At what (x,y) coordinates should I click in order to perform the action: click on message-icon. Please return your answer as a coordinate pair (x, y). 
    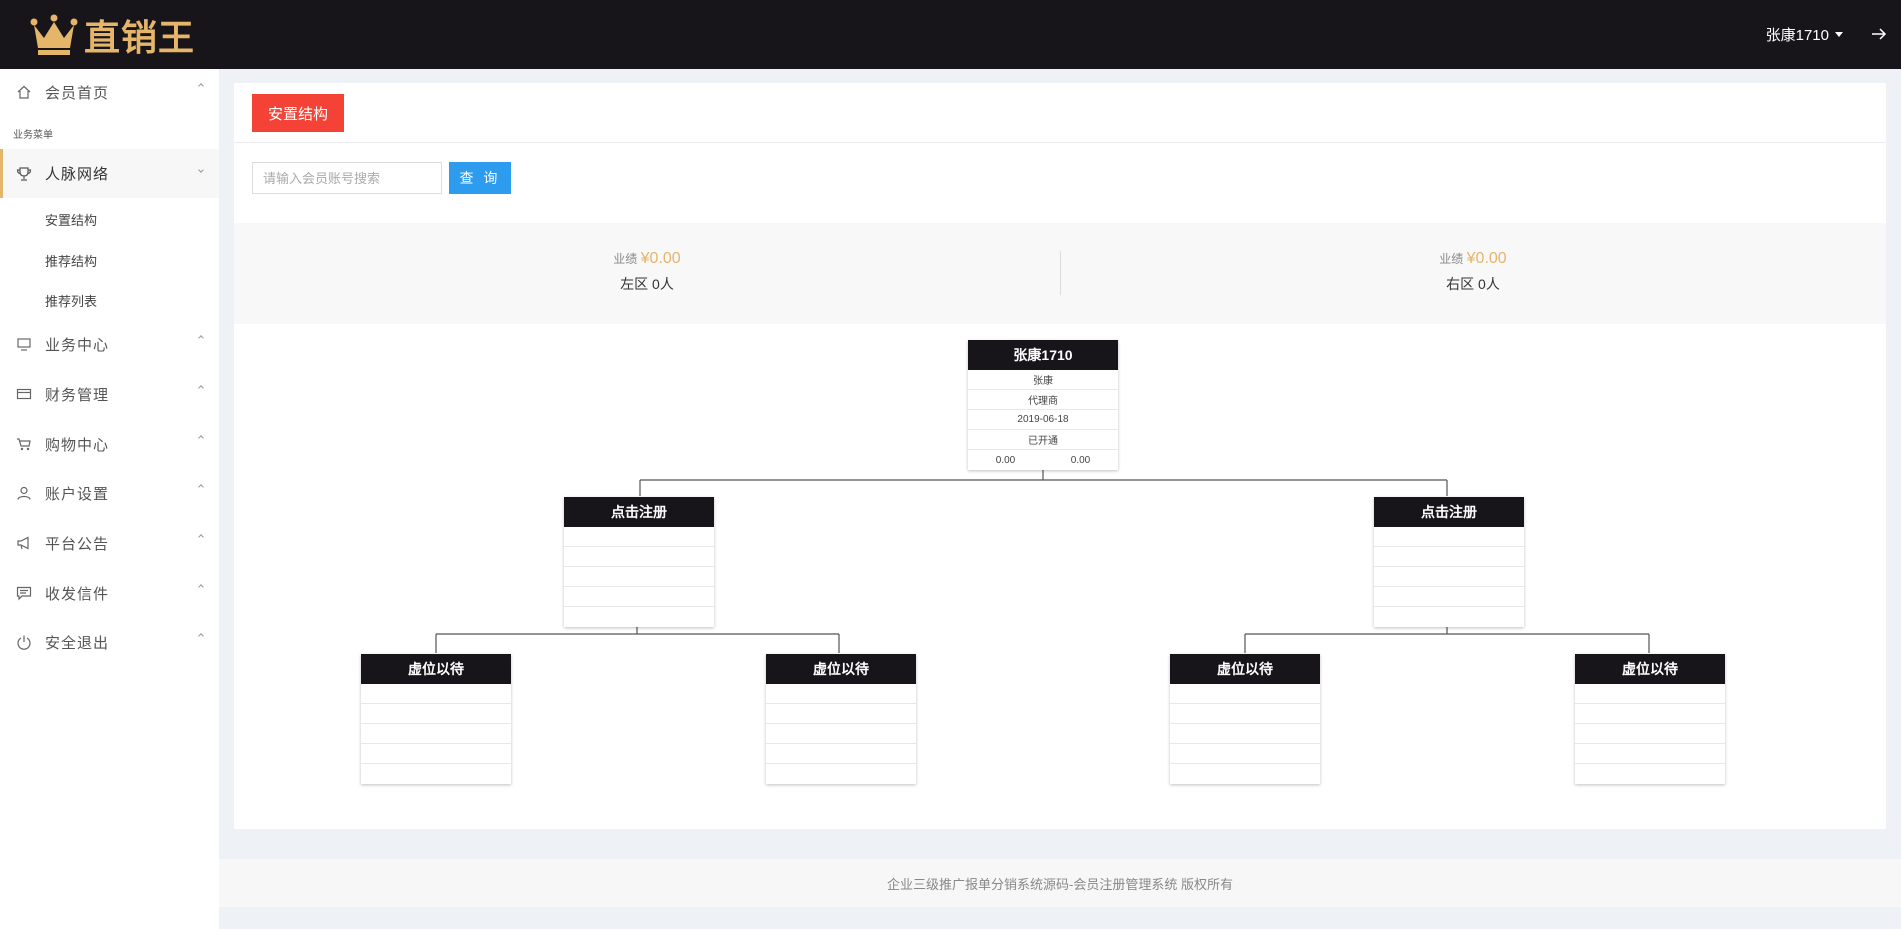
    Looking at the image, I should click on (24, 593).